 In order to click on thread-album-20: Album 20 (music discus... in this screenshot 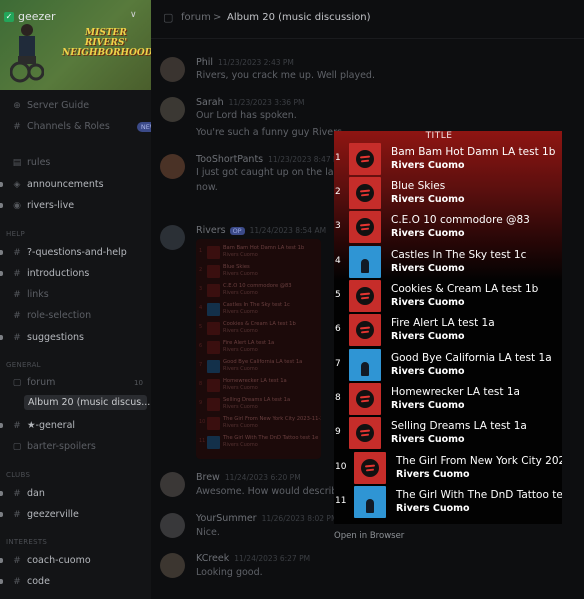, I will do `click(87, 402)`.